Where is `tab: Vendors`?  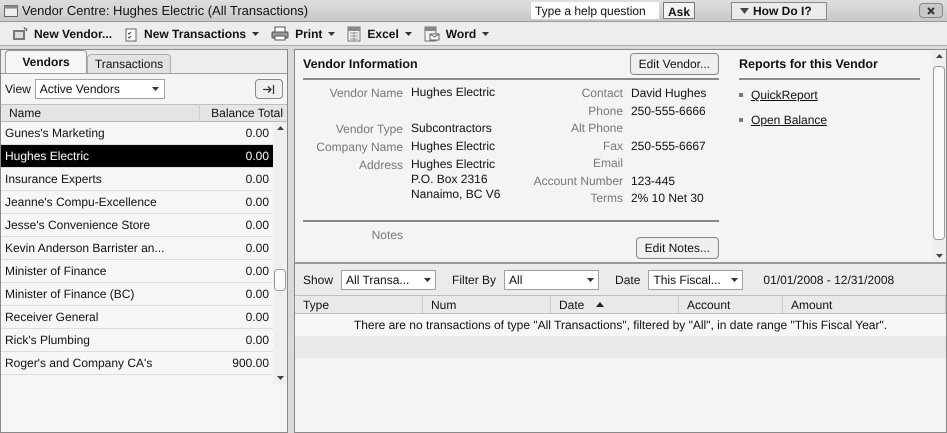 tab: Vendors is located at coordinates (46, 61).